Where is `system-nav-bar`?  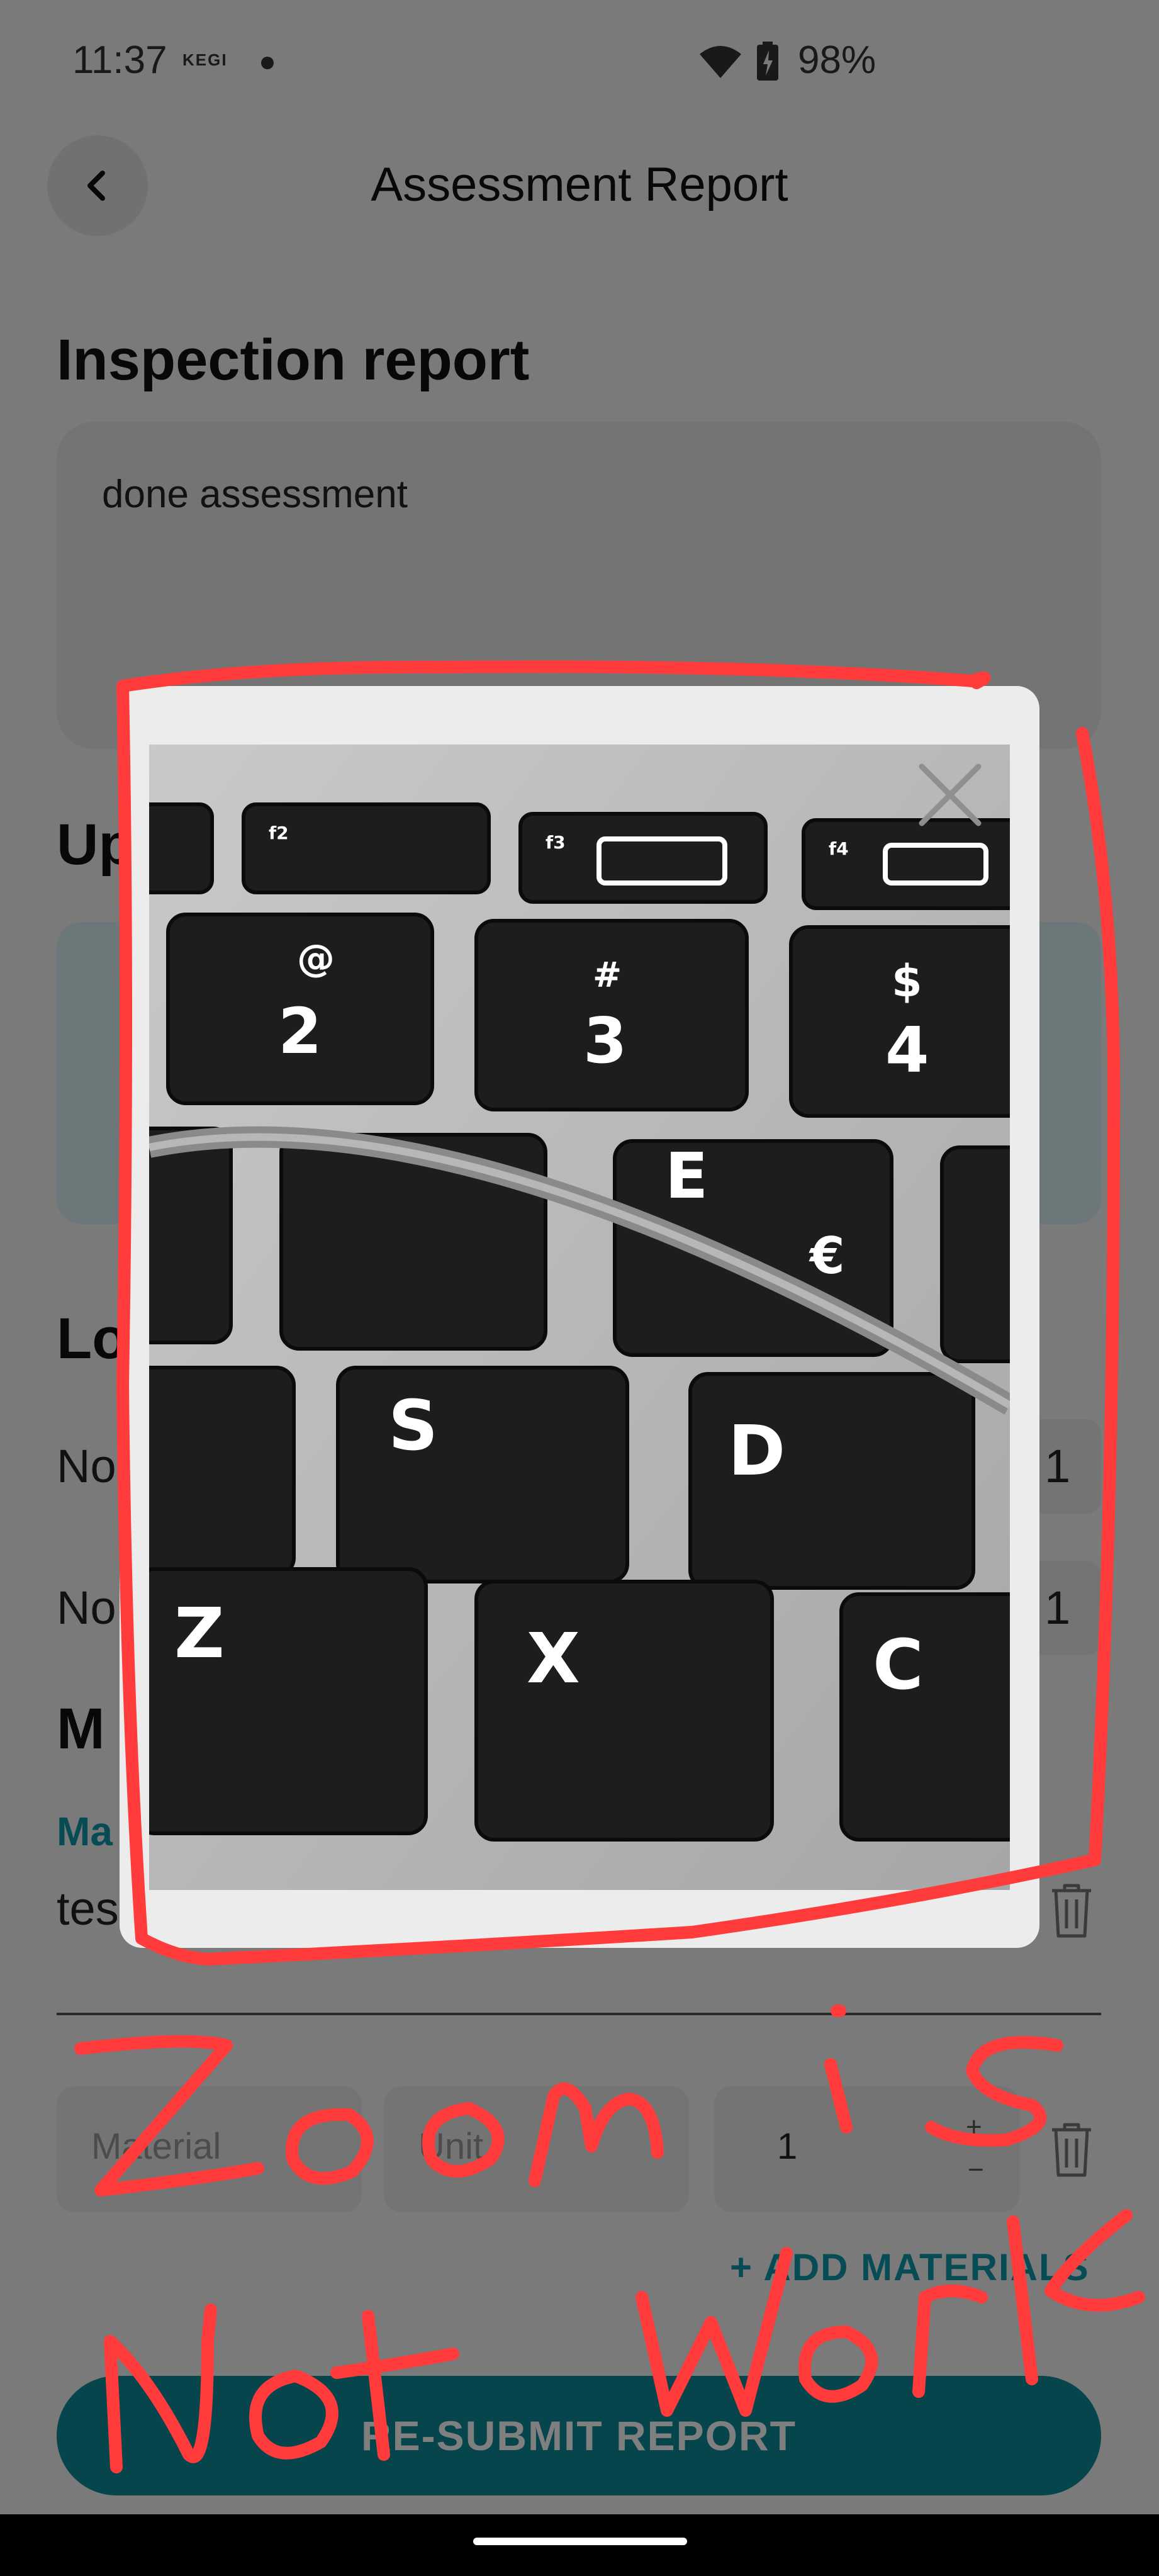 system-nav-bar is located at coordinates (579, 2545).